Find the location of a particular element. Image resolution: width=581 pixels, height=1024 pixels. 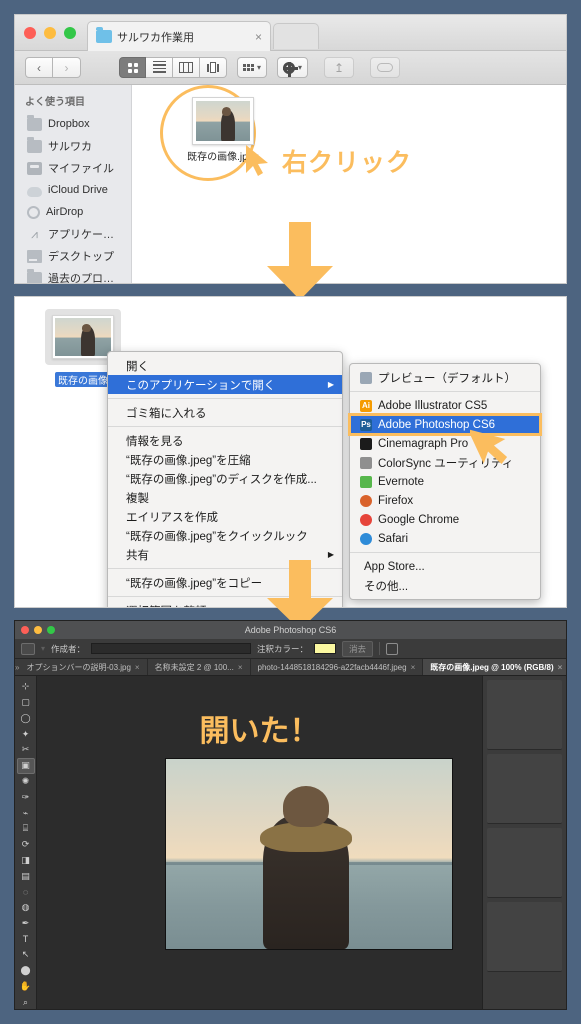

panel-adjustments is located at coordinates (524, 937).